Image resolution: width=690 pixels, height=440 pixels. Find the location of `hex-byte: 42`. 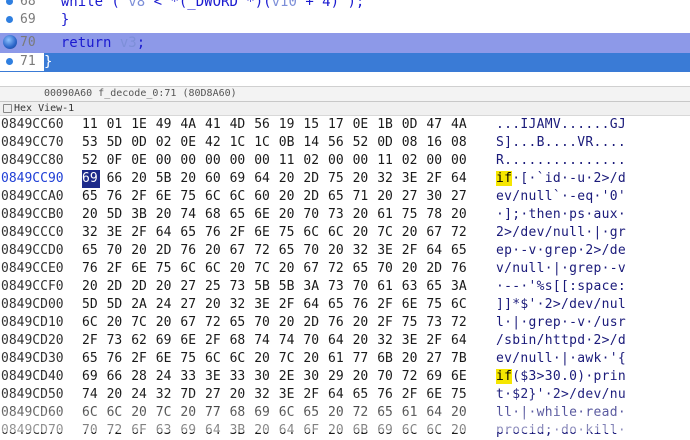

hex-byte: 42 is located at coordinates (214, 143).